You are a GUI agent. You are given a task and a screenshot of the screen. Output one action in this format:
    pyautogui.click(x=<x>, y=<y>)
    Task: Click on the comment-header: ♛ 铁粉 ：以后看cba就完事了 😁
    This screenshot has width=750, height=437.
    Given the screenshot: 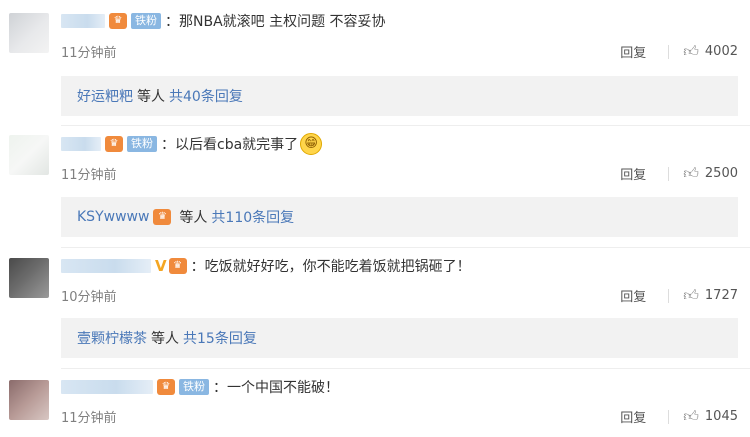 What is the action you would take?
    pyautogui.click(x=192, y=144)
    